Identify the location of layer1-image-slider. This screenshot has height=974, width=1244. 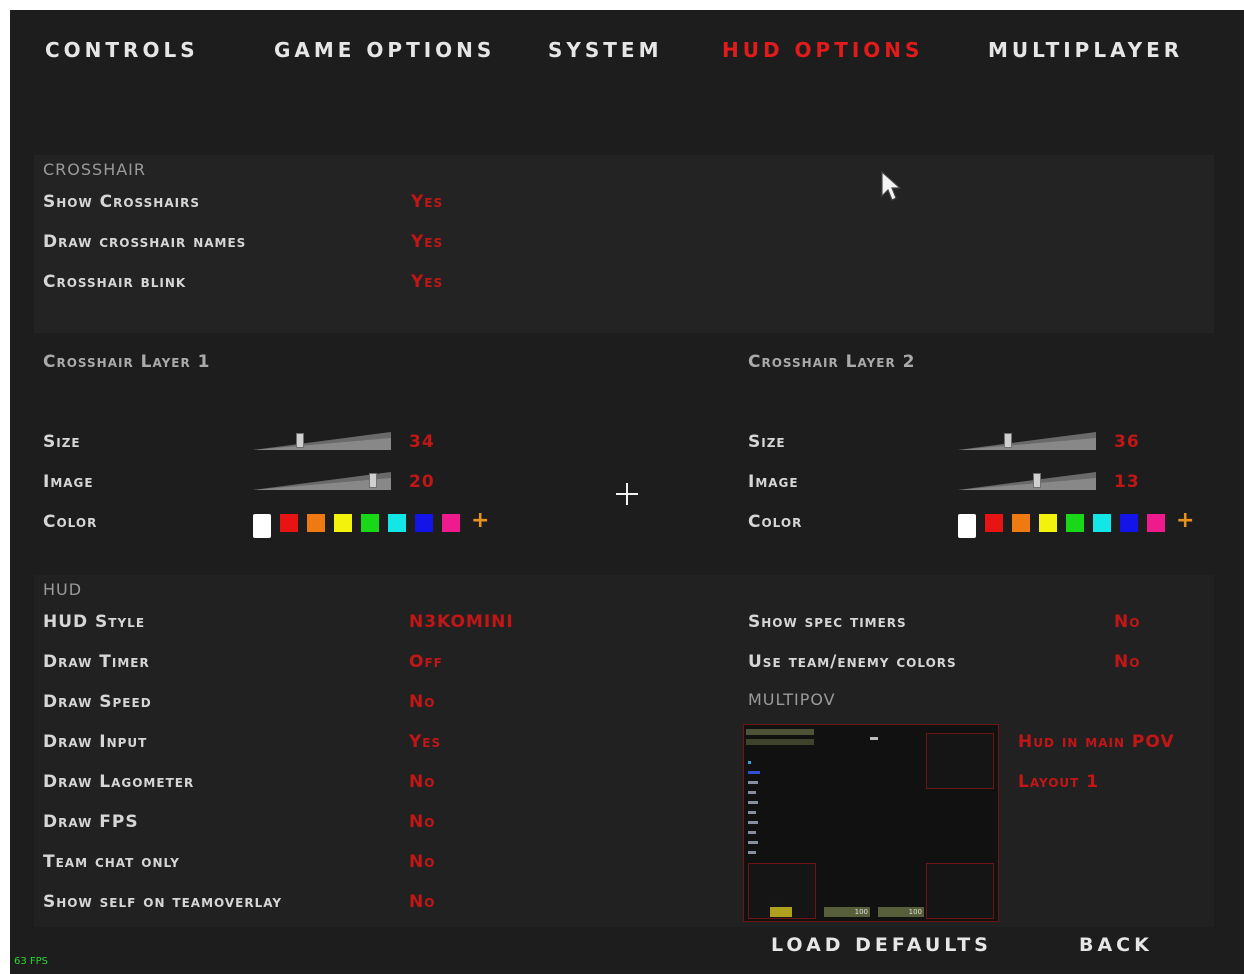
(322, 481).